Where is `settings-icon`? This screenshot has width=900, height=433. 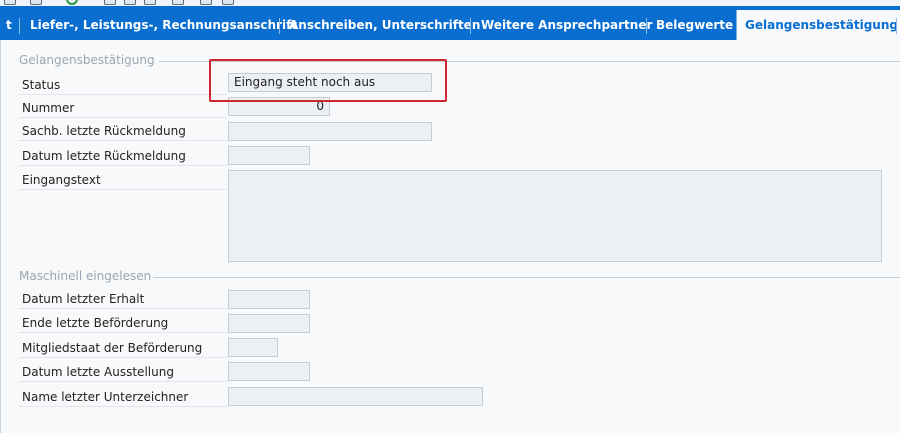 settings-icon is located at coordinates (206, 2).